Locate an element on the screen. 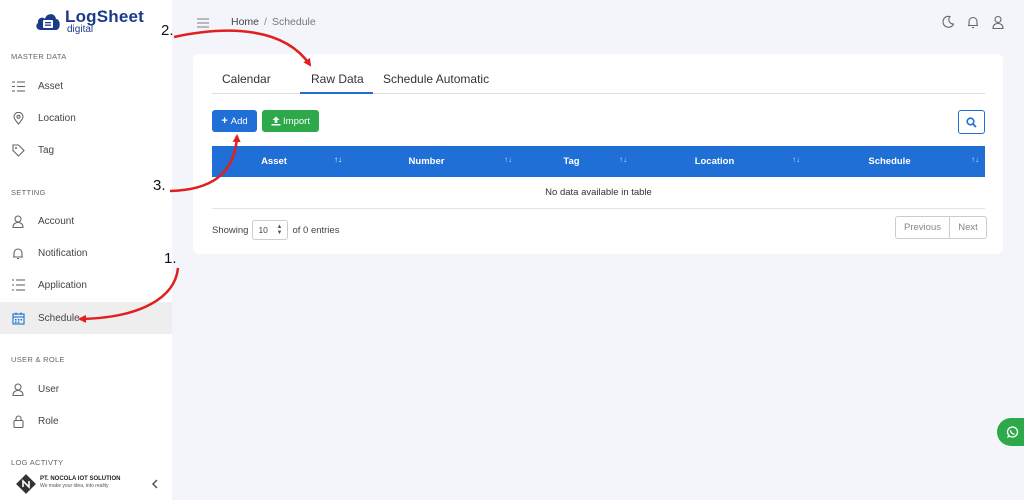  upload-icon is located at coordinates (276, 121).